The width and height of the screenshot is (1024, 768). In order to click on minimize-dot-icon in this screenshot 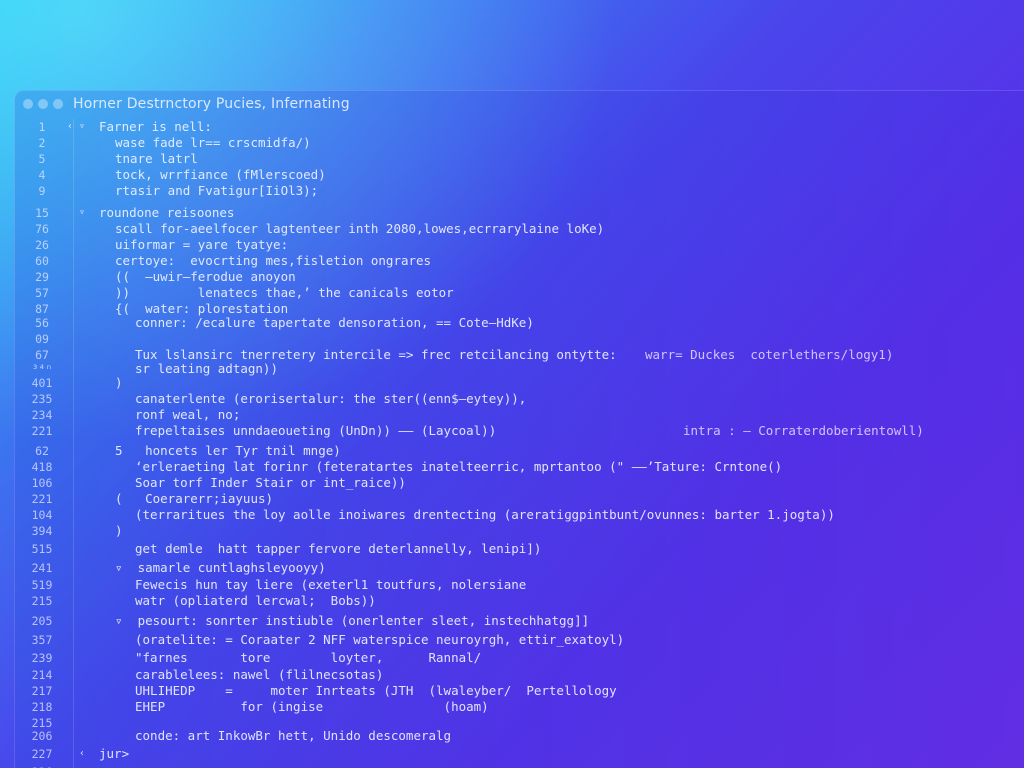, I will do `click(43, 104)`.